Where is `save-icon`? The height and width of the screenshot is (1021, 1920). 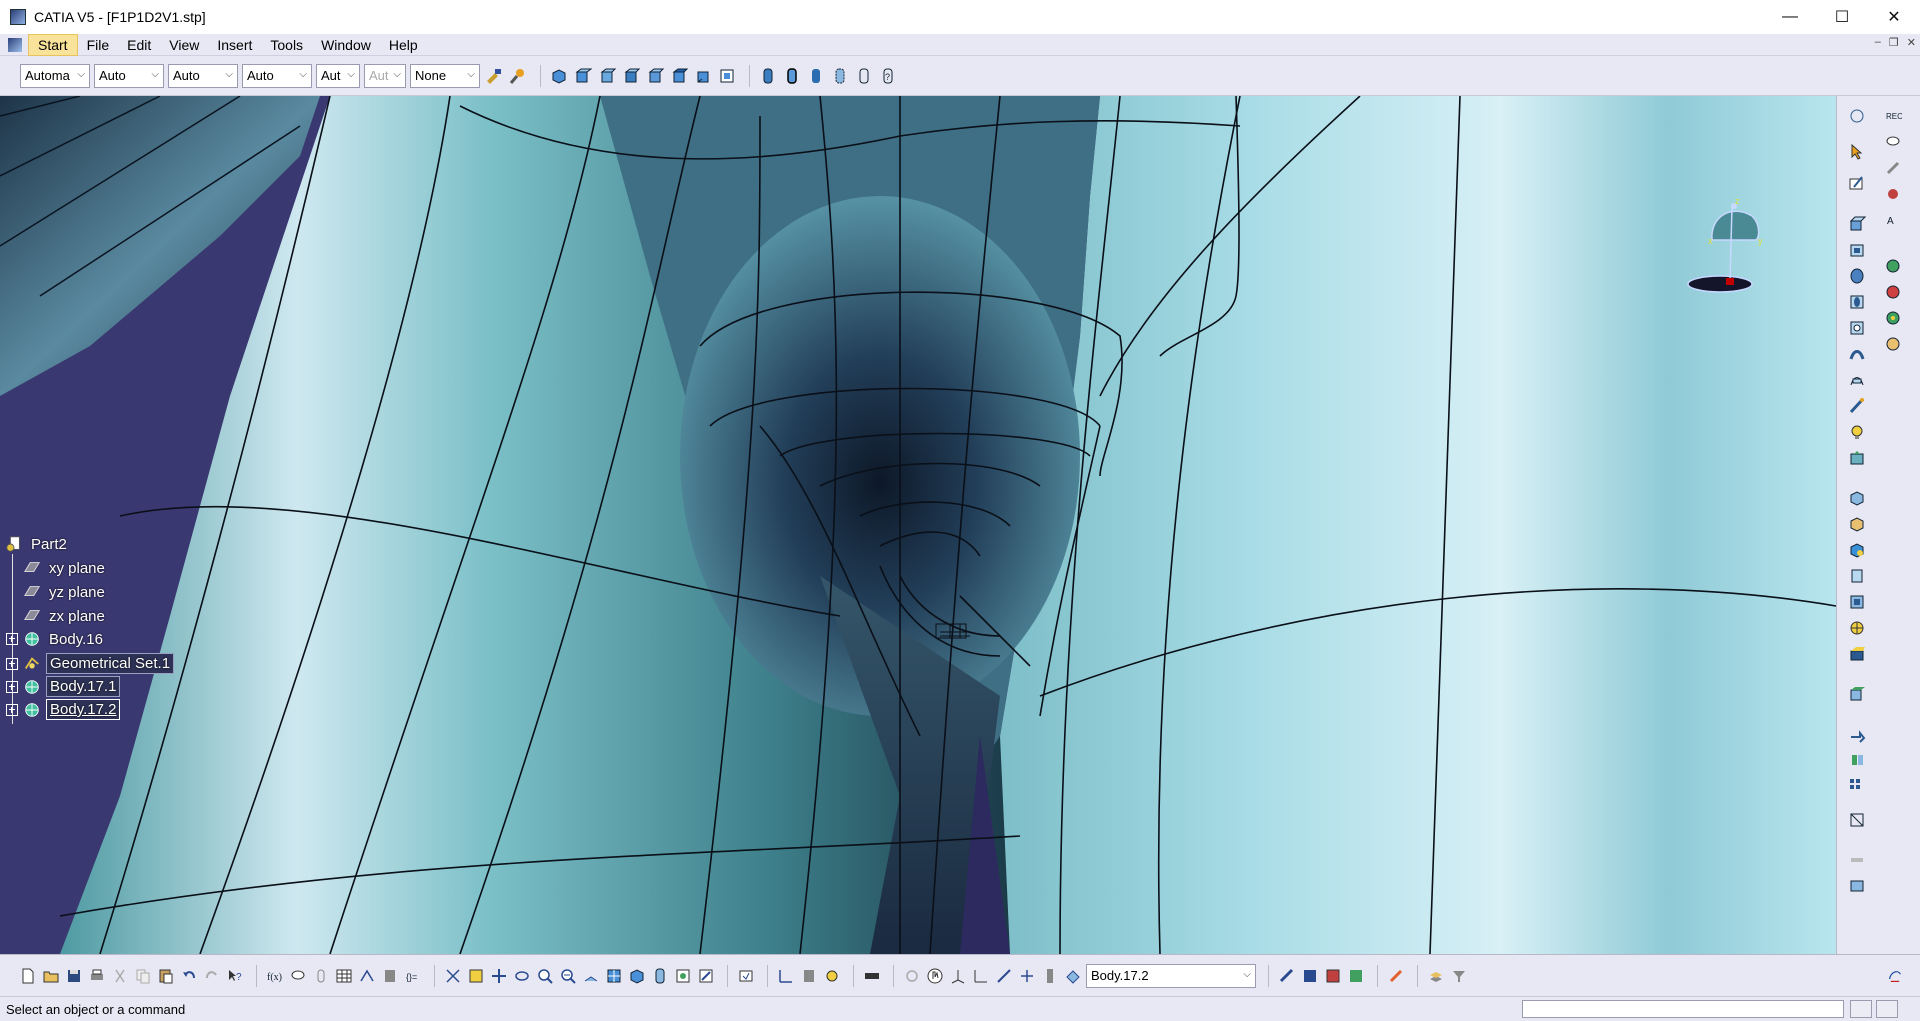 save-icon is located at coordinates (74, 976).